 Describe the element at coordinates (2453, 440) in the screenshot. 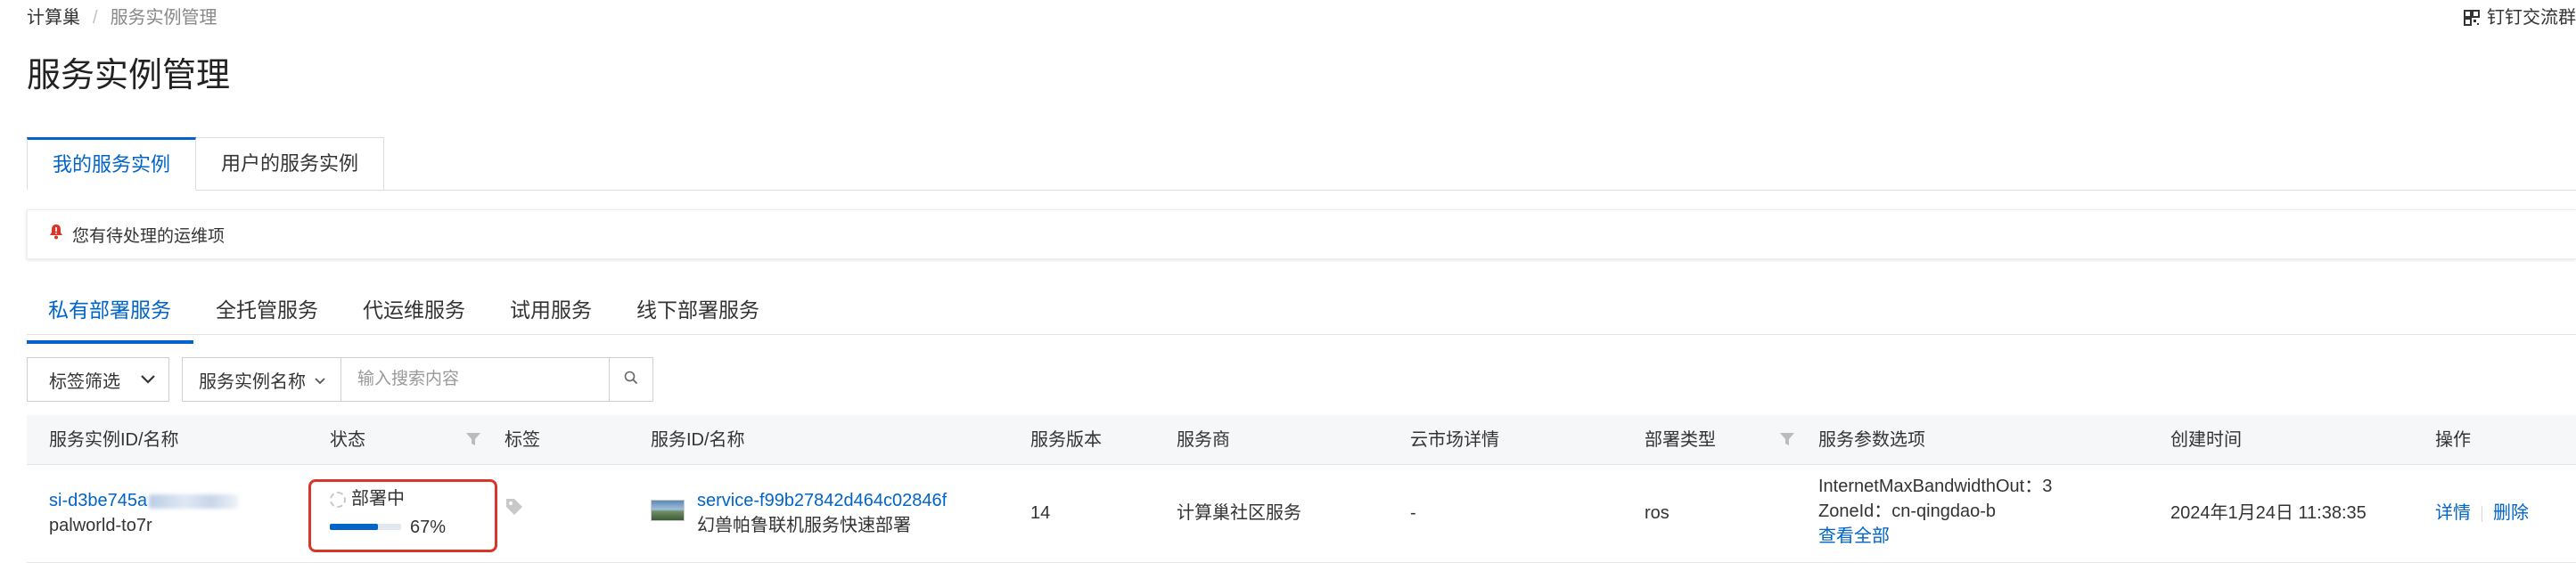

I see `col-actions: 操作` at that location.